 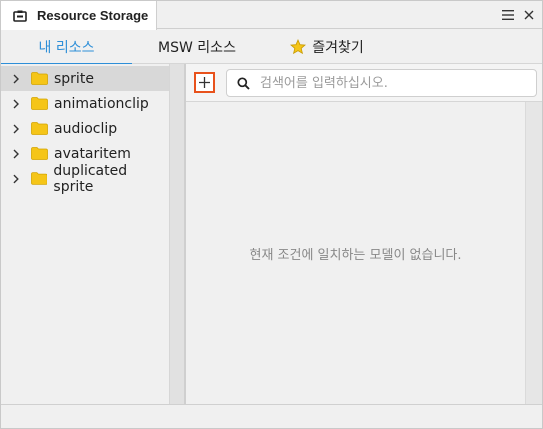 What do you see at coordinates (243, 83) in the screenshot?
I see `search-icon` at bounding box center [243, 83].